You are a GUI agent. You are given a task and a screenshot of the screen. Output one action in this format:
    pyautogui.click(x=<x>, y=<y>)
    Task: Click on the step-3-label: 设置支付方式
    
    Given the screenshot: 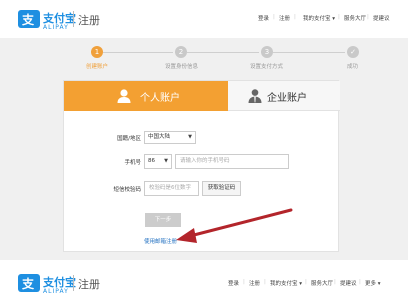 What is the action you would take?
    pyautogui.click(x=267, y=67)
    